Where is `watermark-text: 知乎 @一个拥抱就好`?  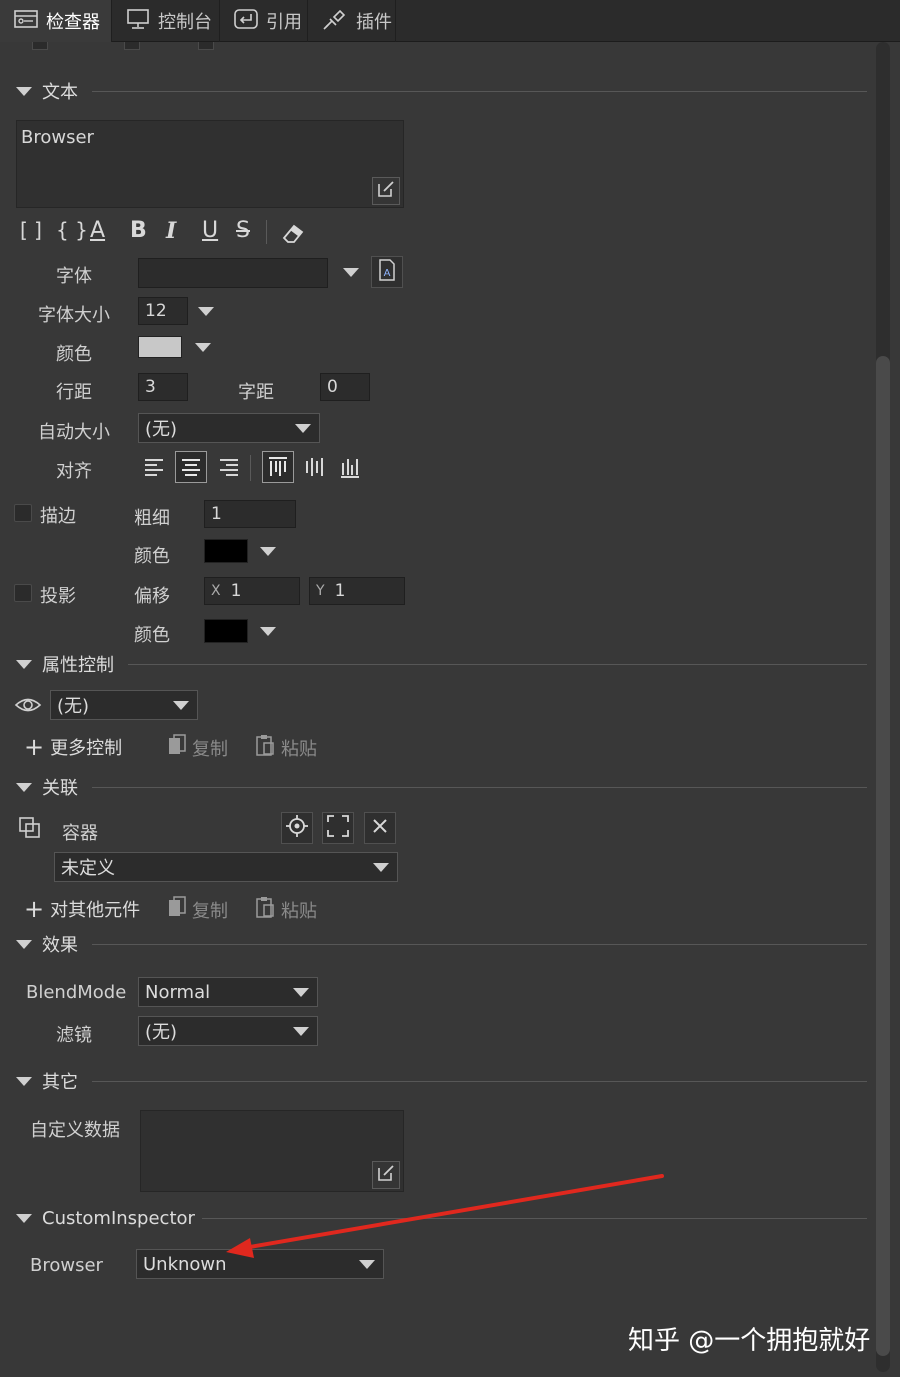 watermark-text: 知乎 @一个拥抱就好 is located at coordinates (749, 1341).